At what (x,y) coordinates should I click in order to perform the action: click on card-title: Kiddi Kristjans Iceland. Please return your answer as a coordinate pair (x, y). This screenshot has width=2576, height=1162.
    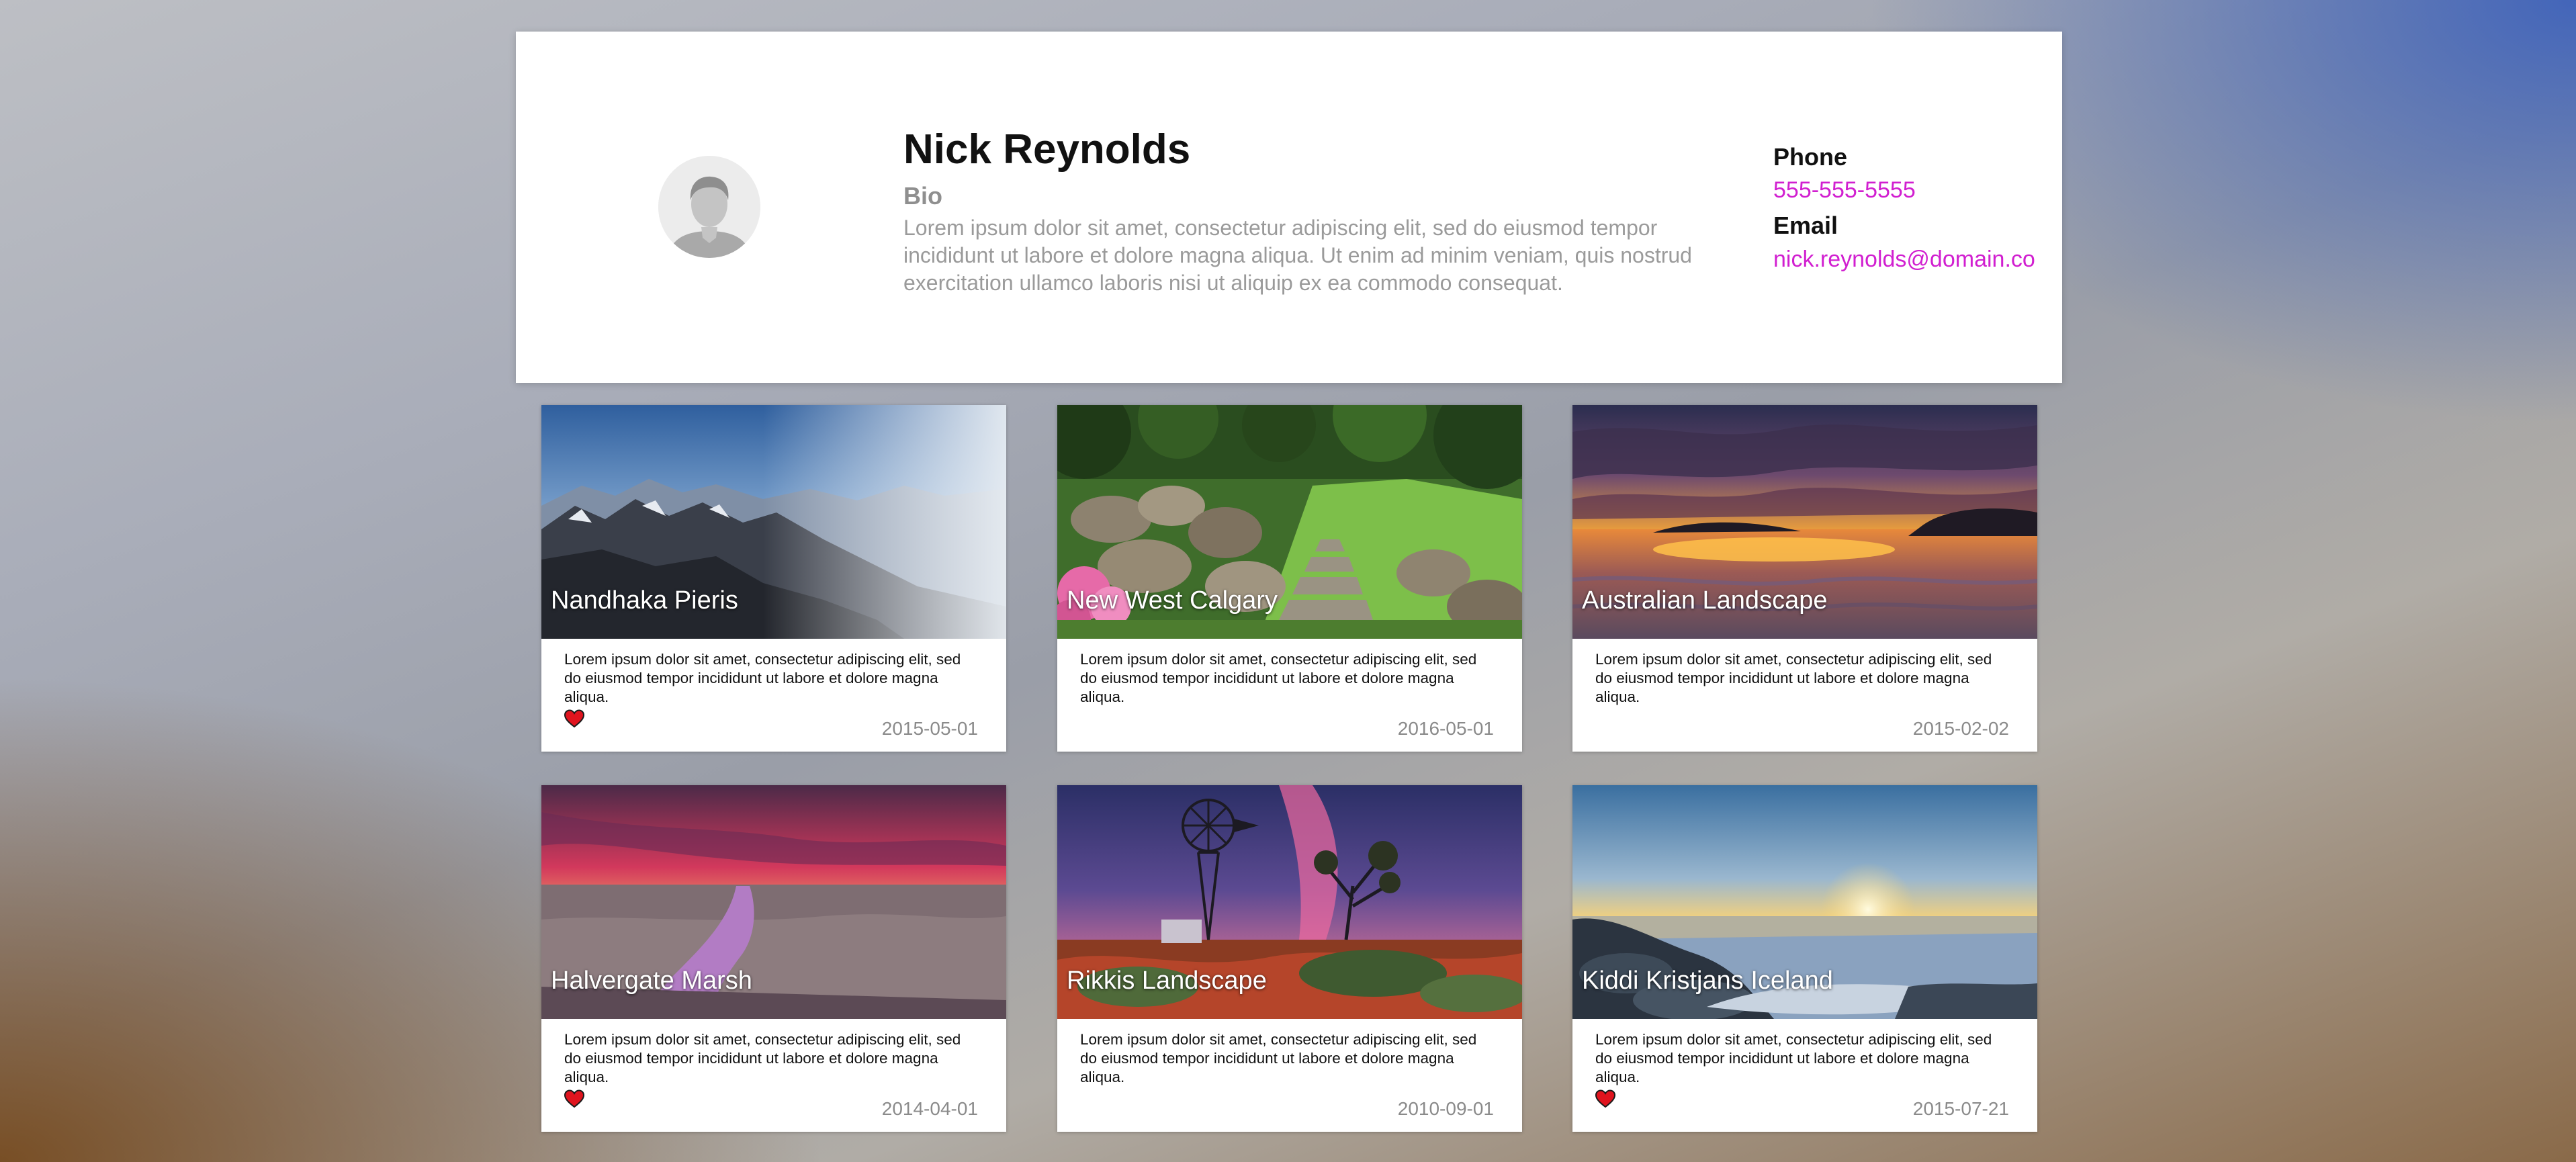
    Looking at the image, I should click on (1707, 981).